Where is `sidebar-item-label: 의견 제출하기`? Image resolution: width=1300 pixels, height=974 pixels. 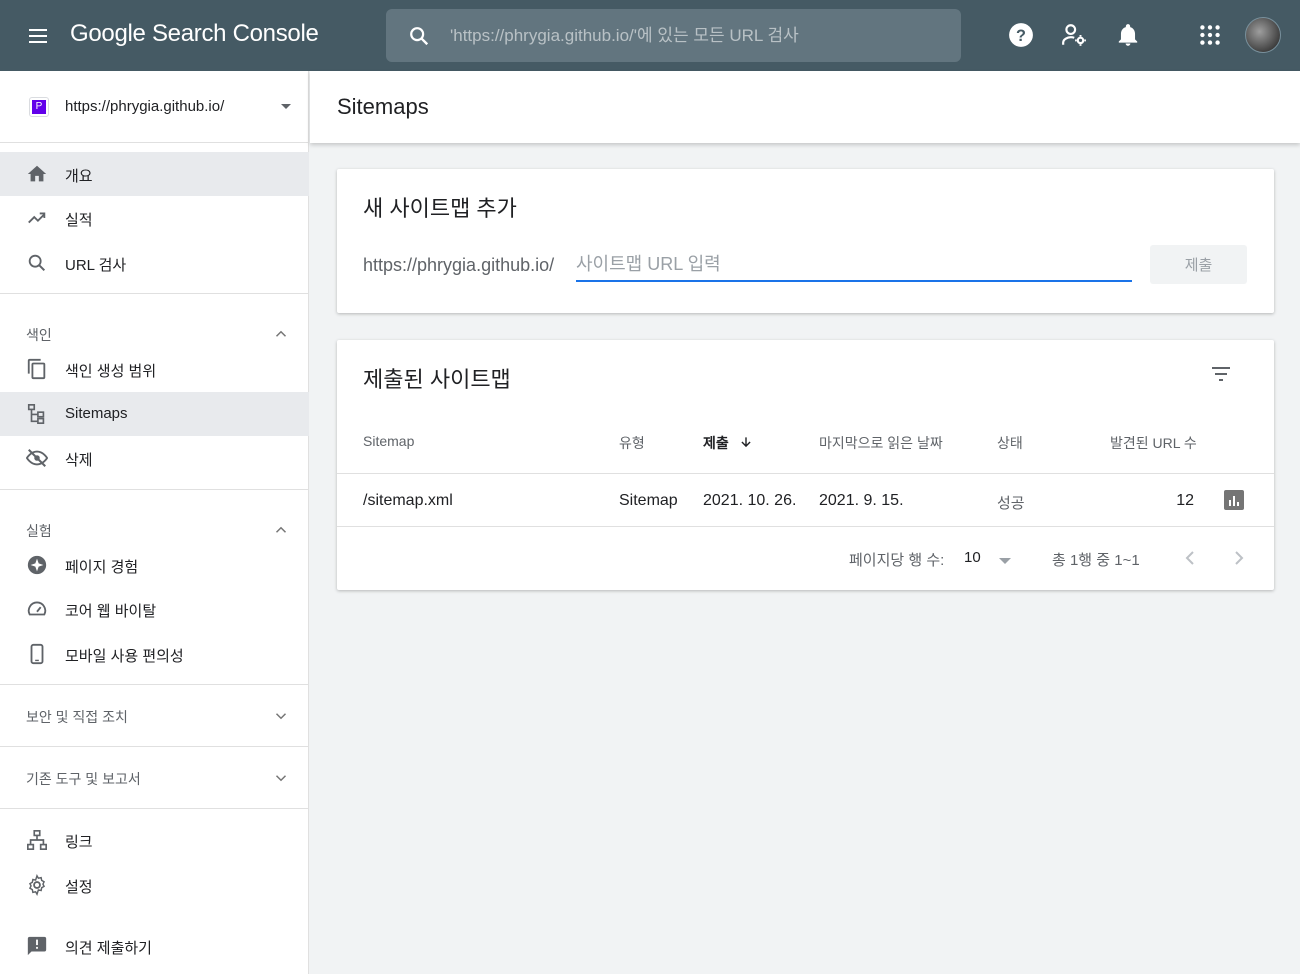
sidebar-item-label: 의견 제출하기 is located at coordinates (108, 948).